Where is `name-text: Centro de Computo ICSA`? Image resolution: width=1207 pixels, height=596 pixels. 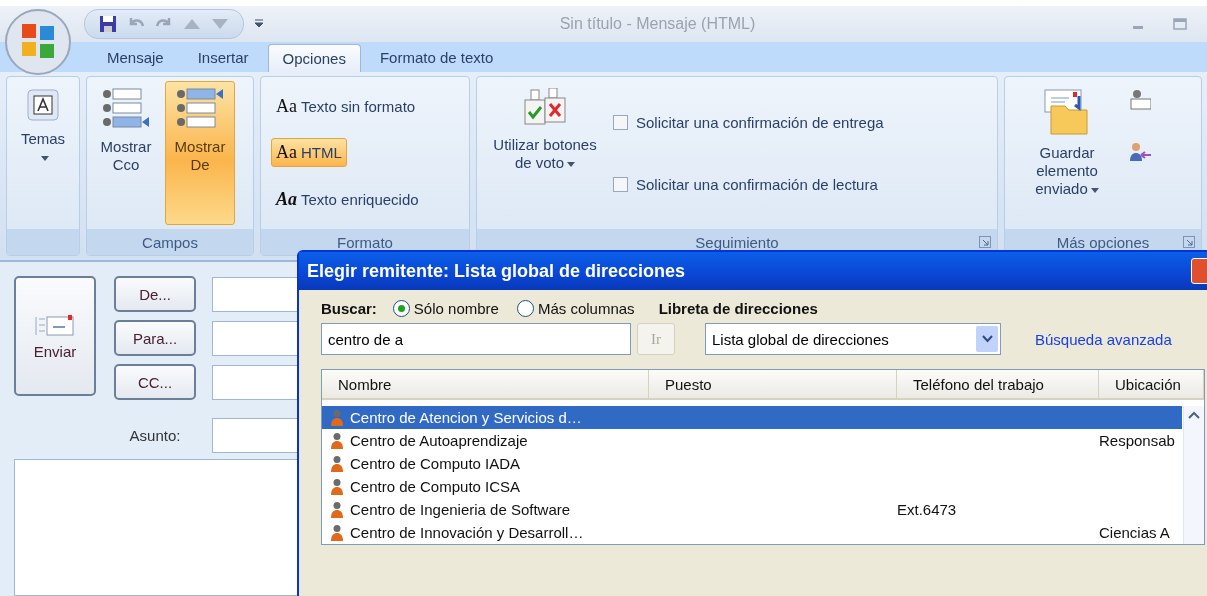
name-text: Centro de Computo ICSA is located at coordinates (435, 486).